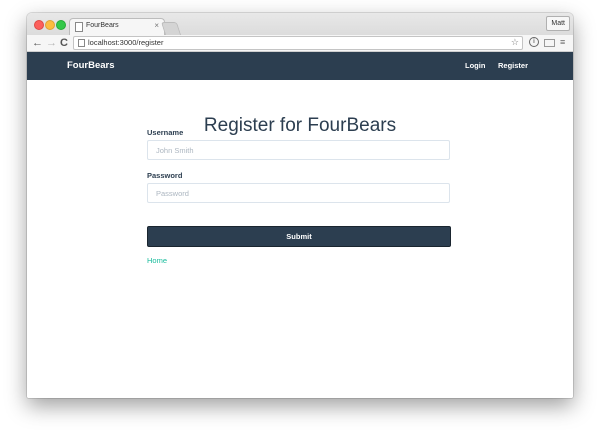 Image resolution: width=600 pixels, height=438 pixels. What do you see at coordinates (549, 43) in the screenshot?
I see `cast-icon` at bounding box center [549, 43].